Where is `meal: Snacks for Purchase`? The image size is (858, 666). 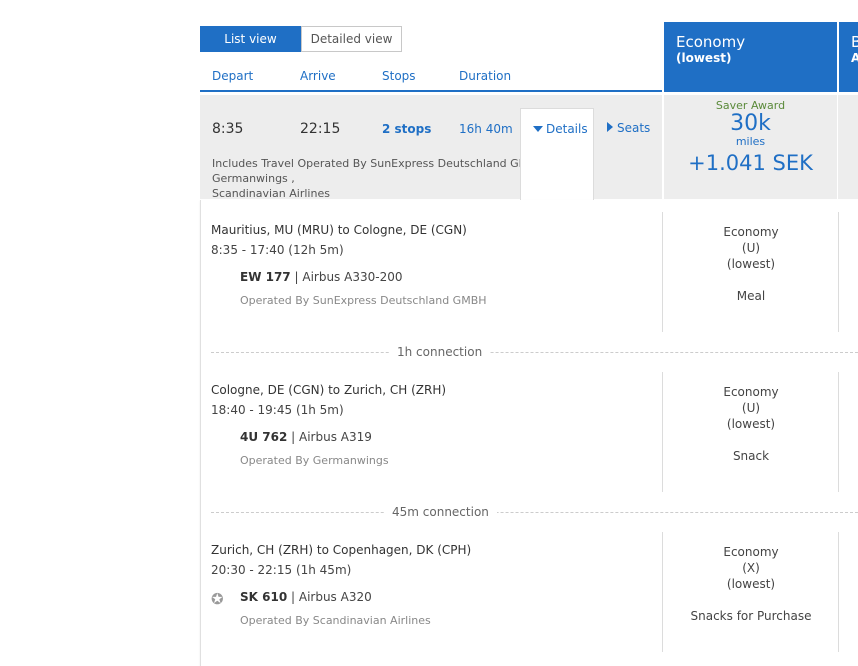
meal: Snacks for Purchase is located at coordinates (751, 616).